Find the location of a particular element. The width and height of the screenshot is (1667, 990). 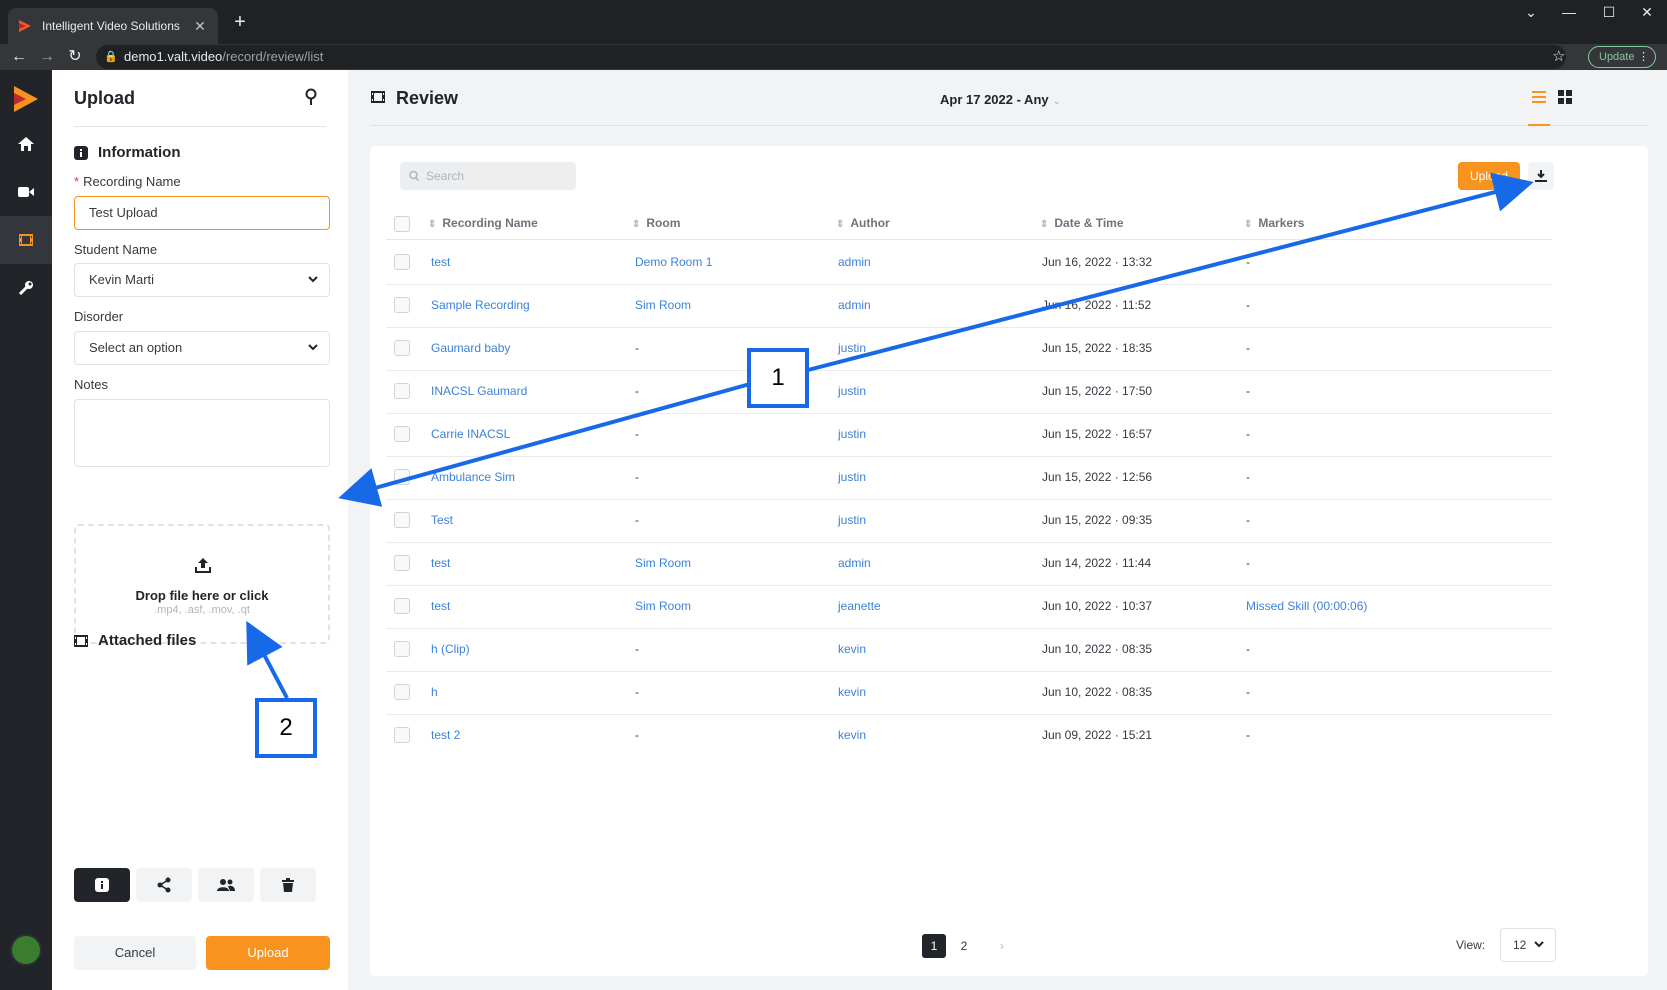

nav-review is located at coordinates (26, 240).